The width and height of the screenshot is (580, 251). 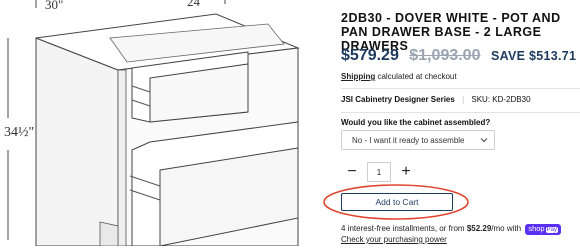 What do you see at coordinates (370, 55) in the screenshot?
I see `current-price: $579.29` at bounding box center [370, 55].